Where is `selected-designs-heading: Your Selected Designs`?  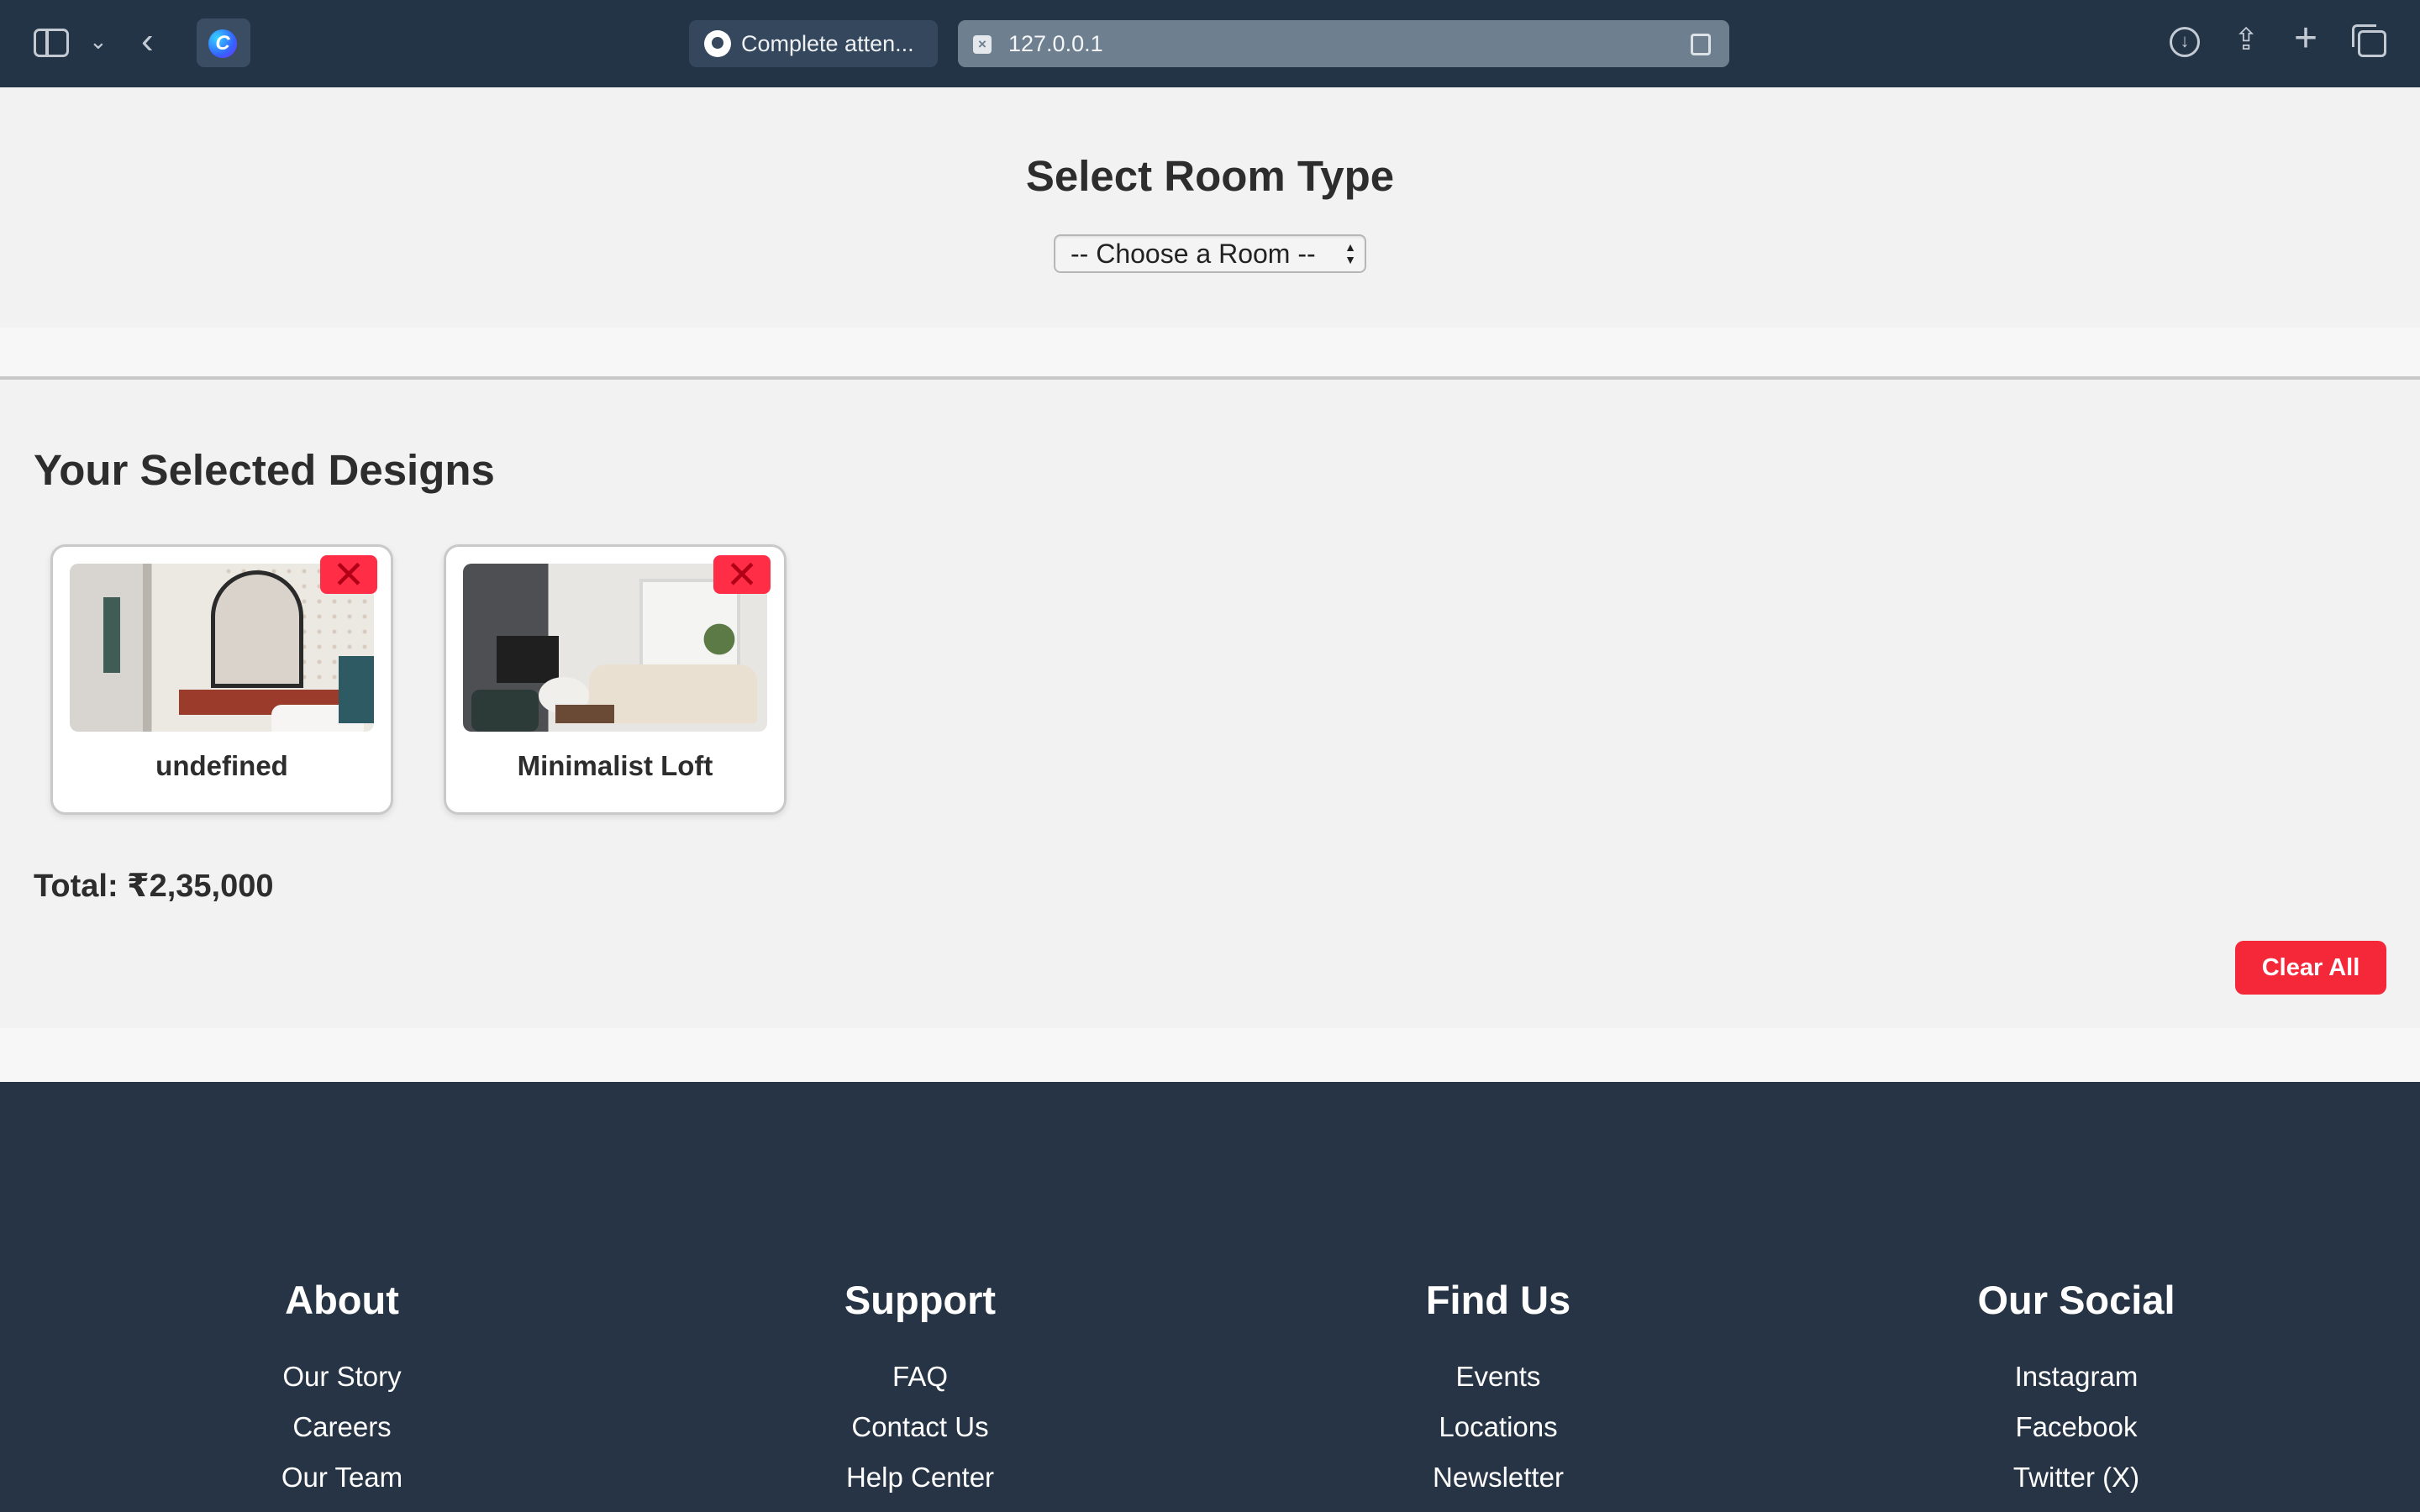 selected-designs-heading: Your Selected Designs is located at coordinates (264, 470).